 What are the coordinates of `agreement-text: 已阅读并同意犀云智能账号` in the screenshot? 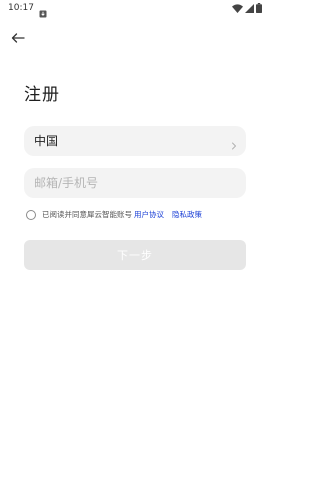 It's located at (87, 214).